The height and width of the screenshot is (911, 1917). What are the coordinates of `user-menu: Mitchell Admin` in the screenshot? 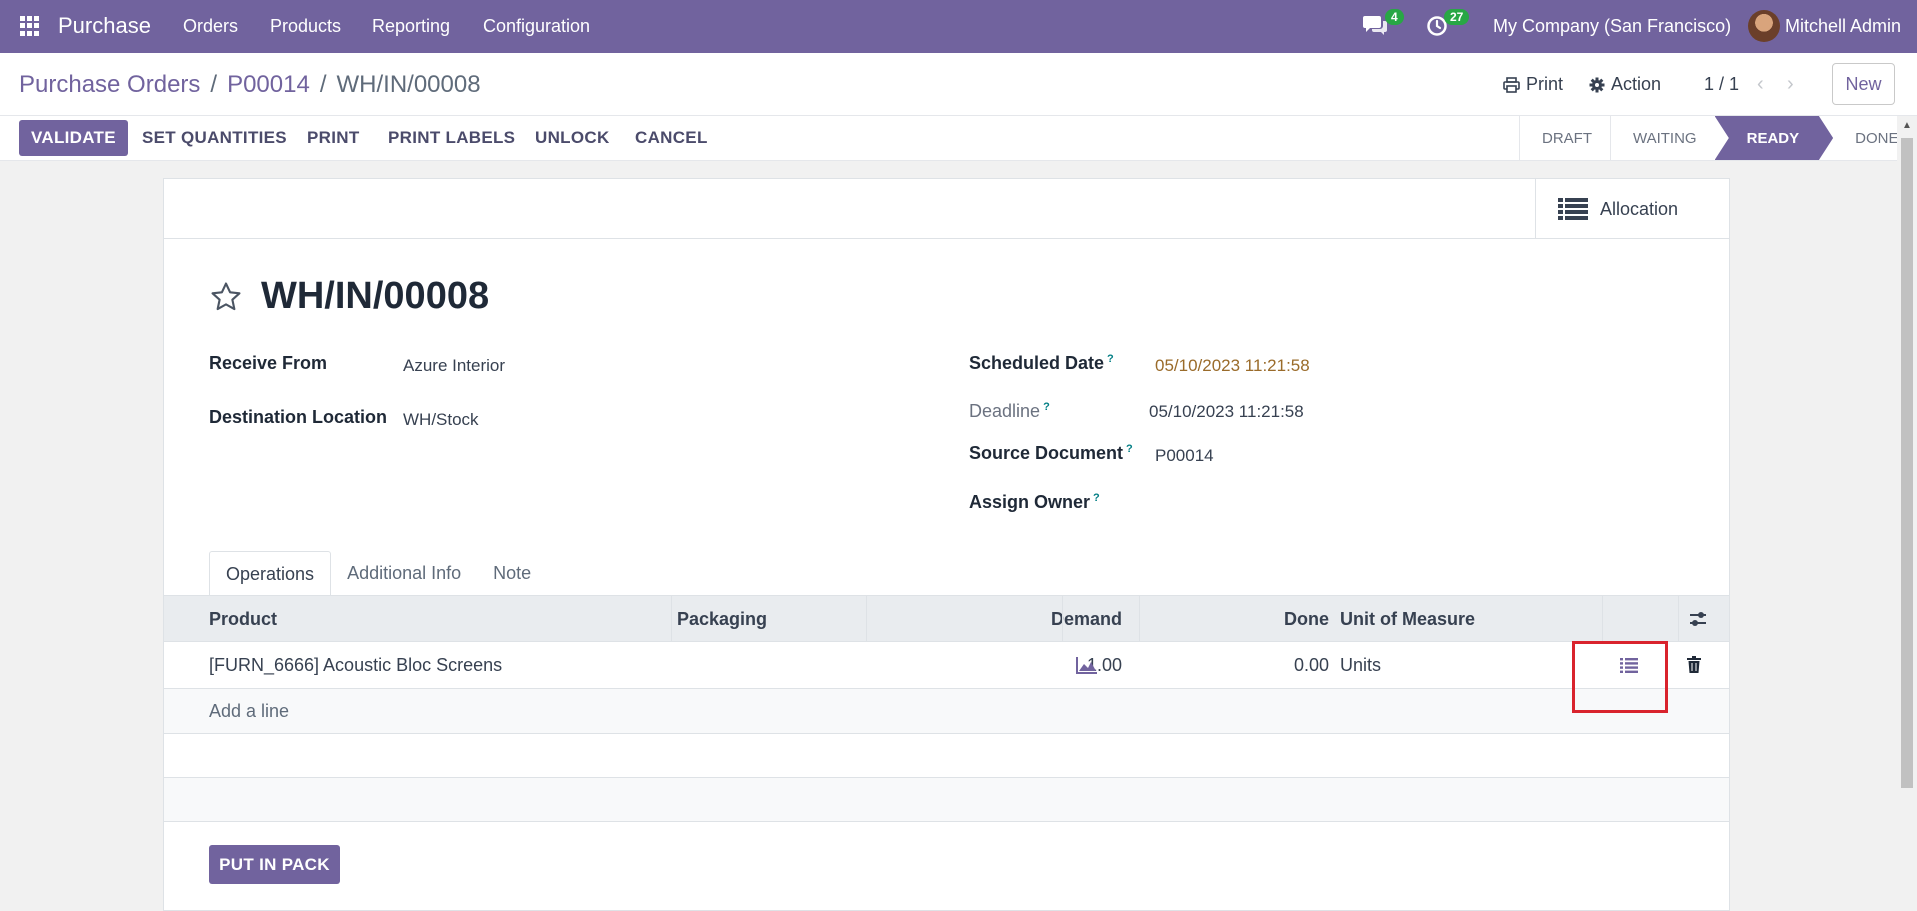 It's located at (1843, 26).